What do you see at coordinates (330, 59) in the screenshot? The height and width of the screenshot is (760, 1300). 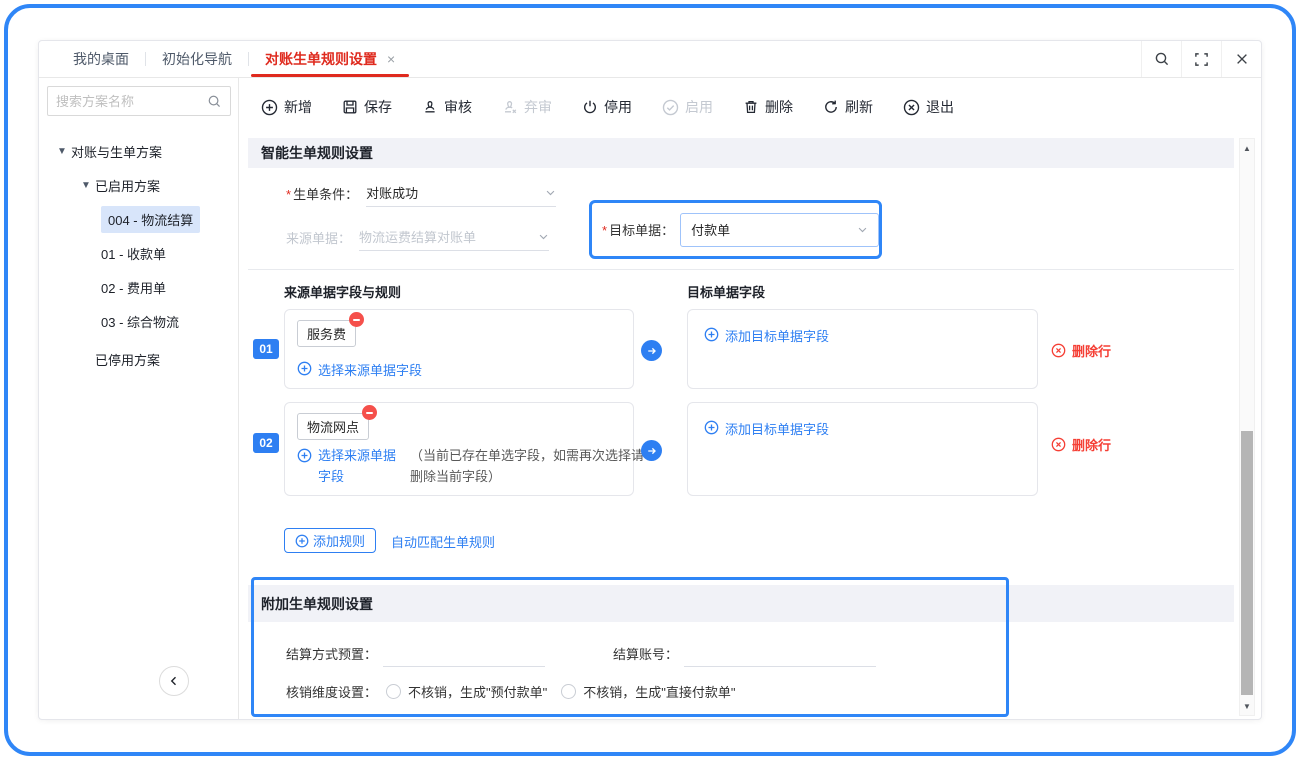 I see `tab-rule-settings: 对账生单规则设置 ×` at bounding box center [330, 59].